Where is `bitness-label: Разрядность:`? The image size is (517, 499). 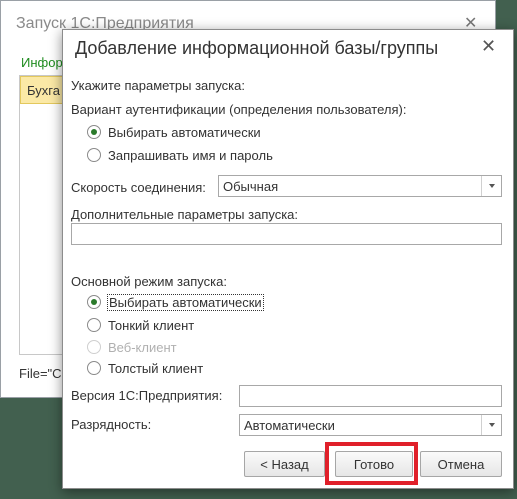
bitness-label: Разрядность: is located at coordinates (111, 424).